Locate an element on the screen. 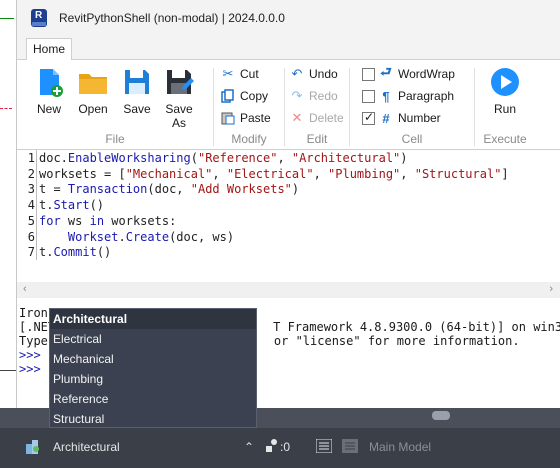 This screenshot has height=468, width=560. autocomplete-item: Architectural is located at coordinates (153, 319).